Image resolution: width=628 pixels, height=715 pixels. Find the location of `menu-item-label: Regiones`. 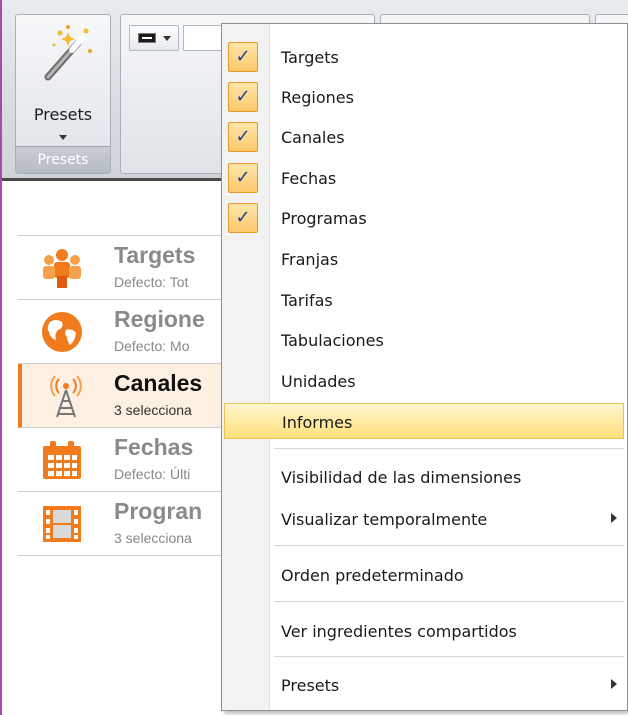

menu-item-label: Regiones is located at coordinates (317, 97).